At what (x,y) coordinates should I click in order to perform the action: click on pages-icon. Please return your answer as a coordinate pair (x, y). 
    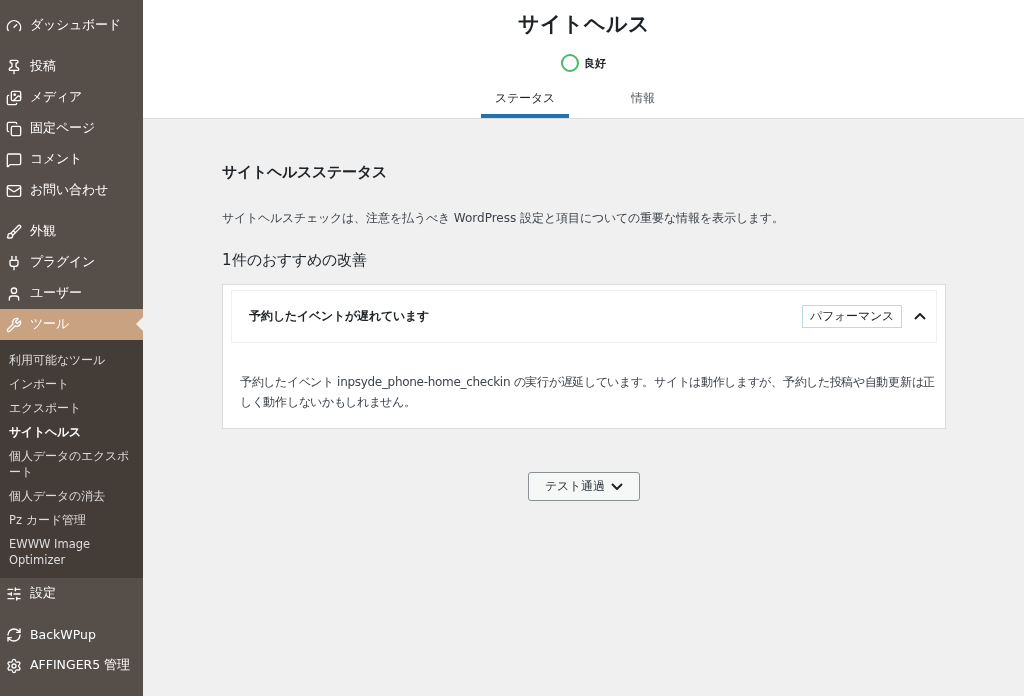
    Looking at the image, I should click on (14, 128).